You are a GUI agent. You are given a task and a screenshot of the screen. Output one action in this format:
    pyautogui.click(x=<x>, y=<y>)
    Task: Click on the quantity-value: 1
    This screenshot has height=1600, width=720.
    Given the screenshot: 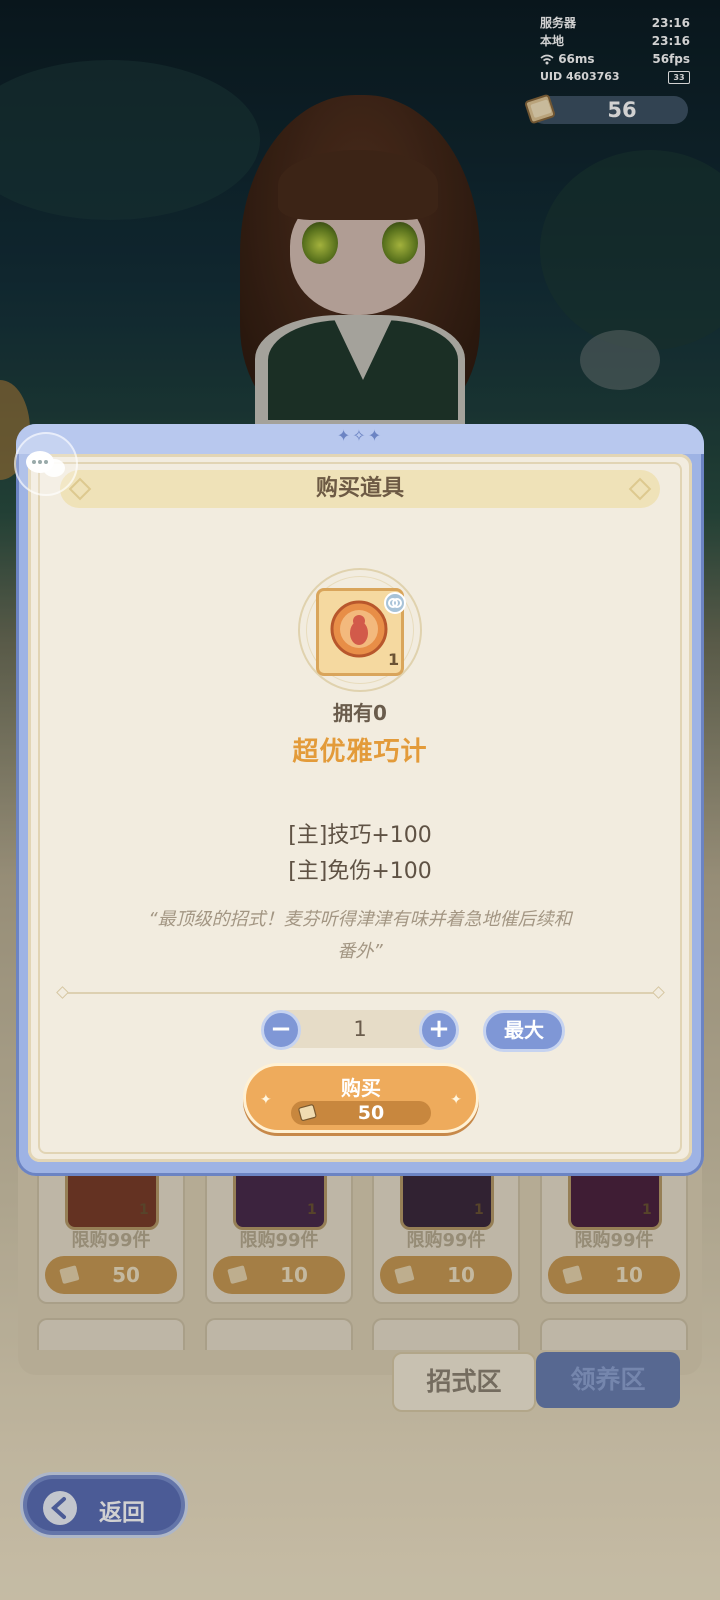 What is the action you would take?
    pyautogui.click(x=360, y=1029)
    